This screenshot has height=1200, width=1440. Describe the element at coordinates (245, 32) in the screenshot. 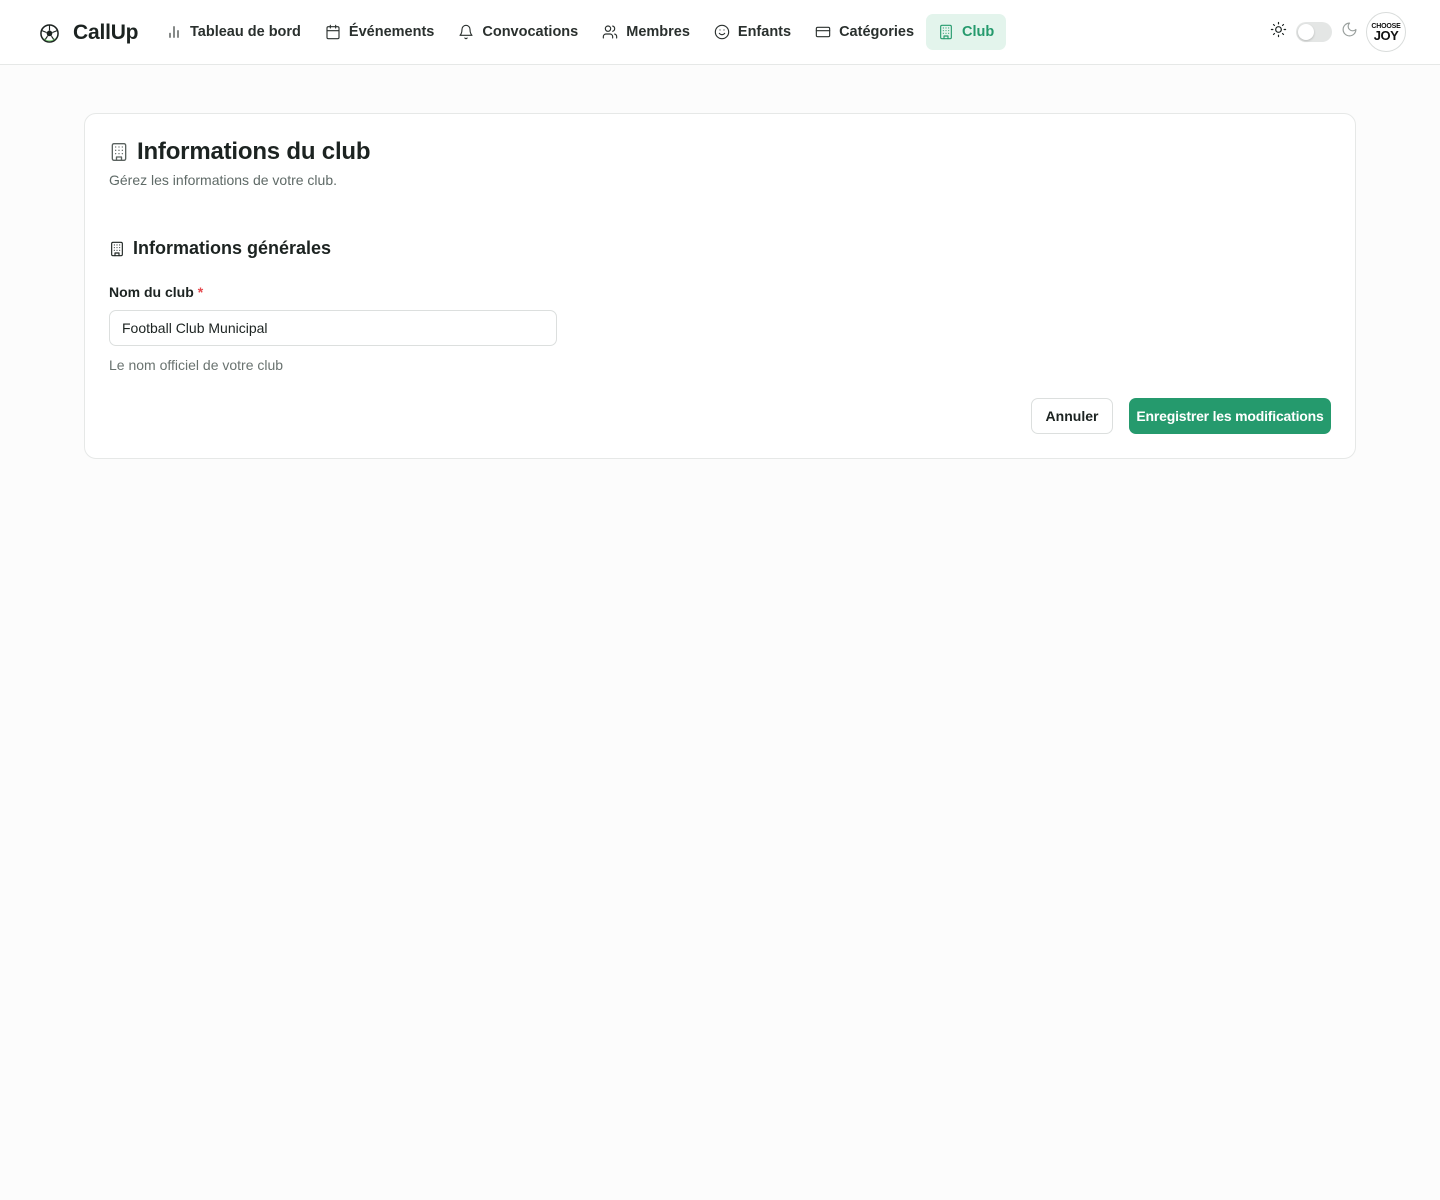

I see `nav-item-label: Tableau de bord` at that location.